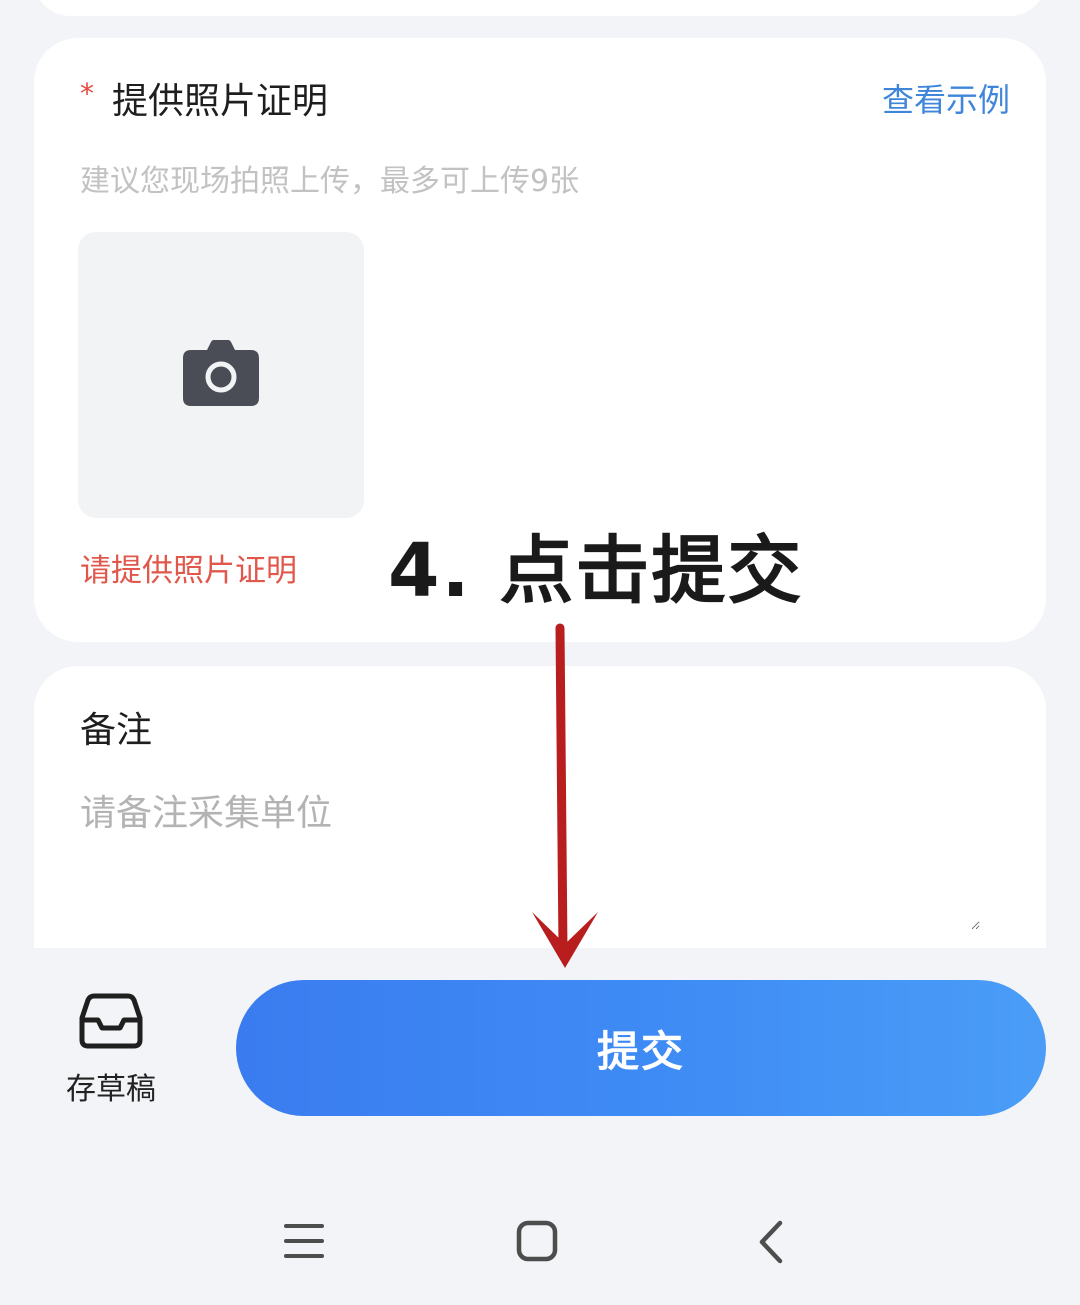 The image size is (1080, 1305). I want to click on nav-back-button, so click(772, 1242).